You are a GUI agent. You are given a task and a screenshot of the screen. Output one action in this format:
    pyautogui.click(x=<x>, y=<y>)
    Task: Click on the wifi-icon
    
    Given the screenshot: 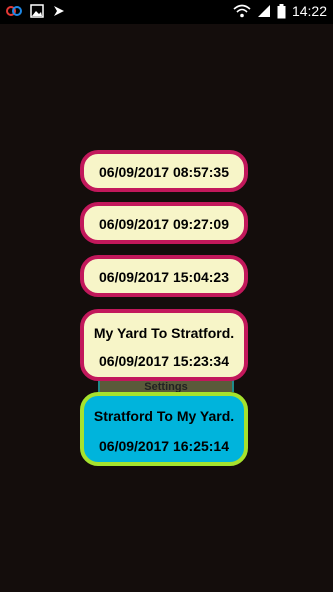 What is the action you would take?
    pyautogui.click(x=242, y=11)
    